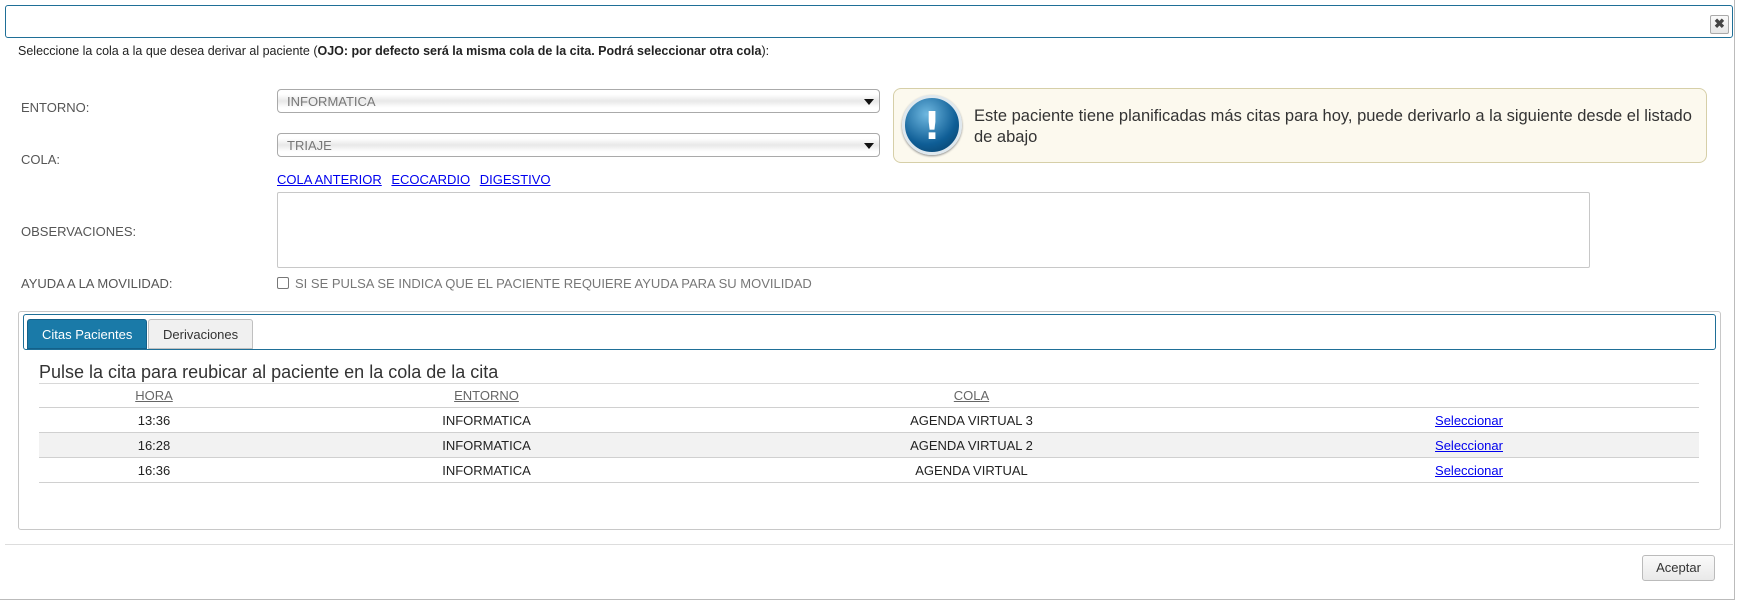 This screenshot has width=1741, height=602. I want to click on link-ecocardio: ECOCARDIO, so click(430, 179).